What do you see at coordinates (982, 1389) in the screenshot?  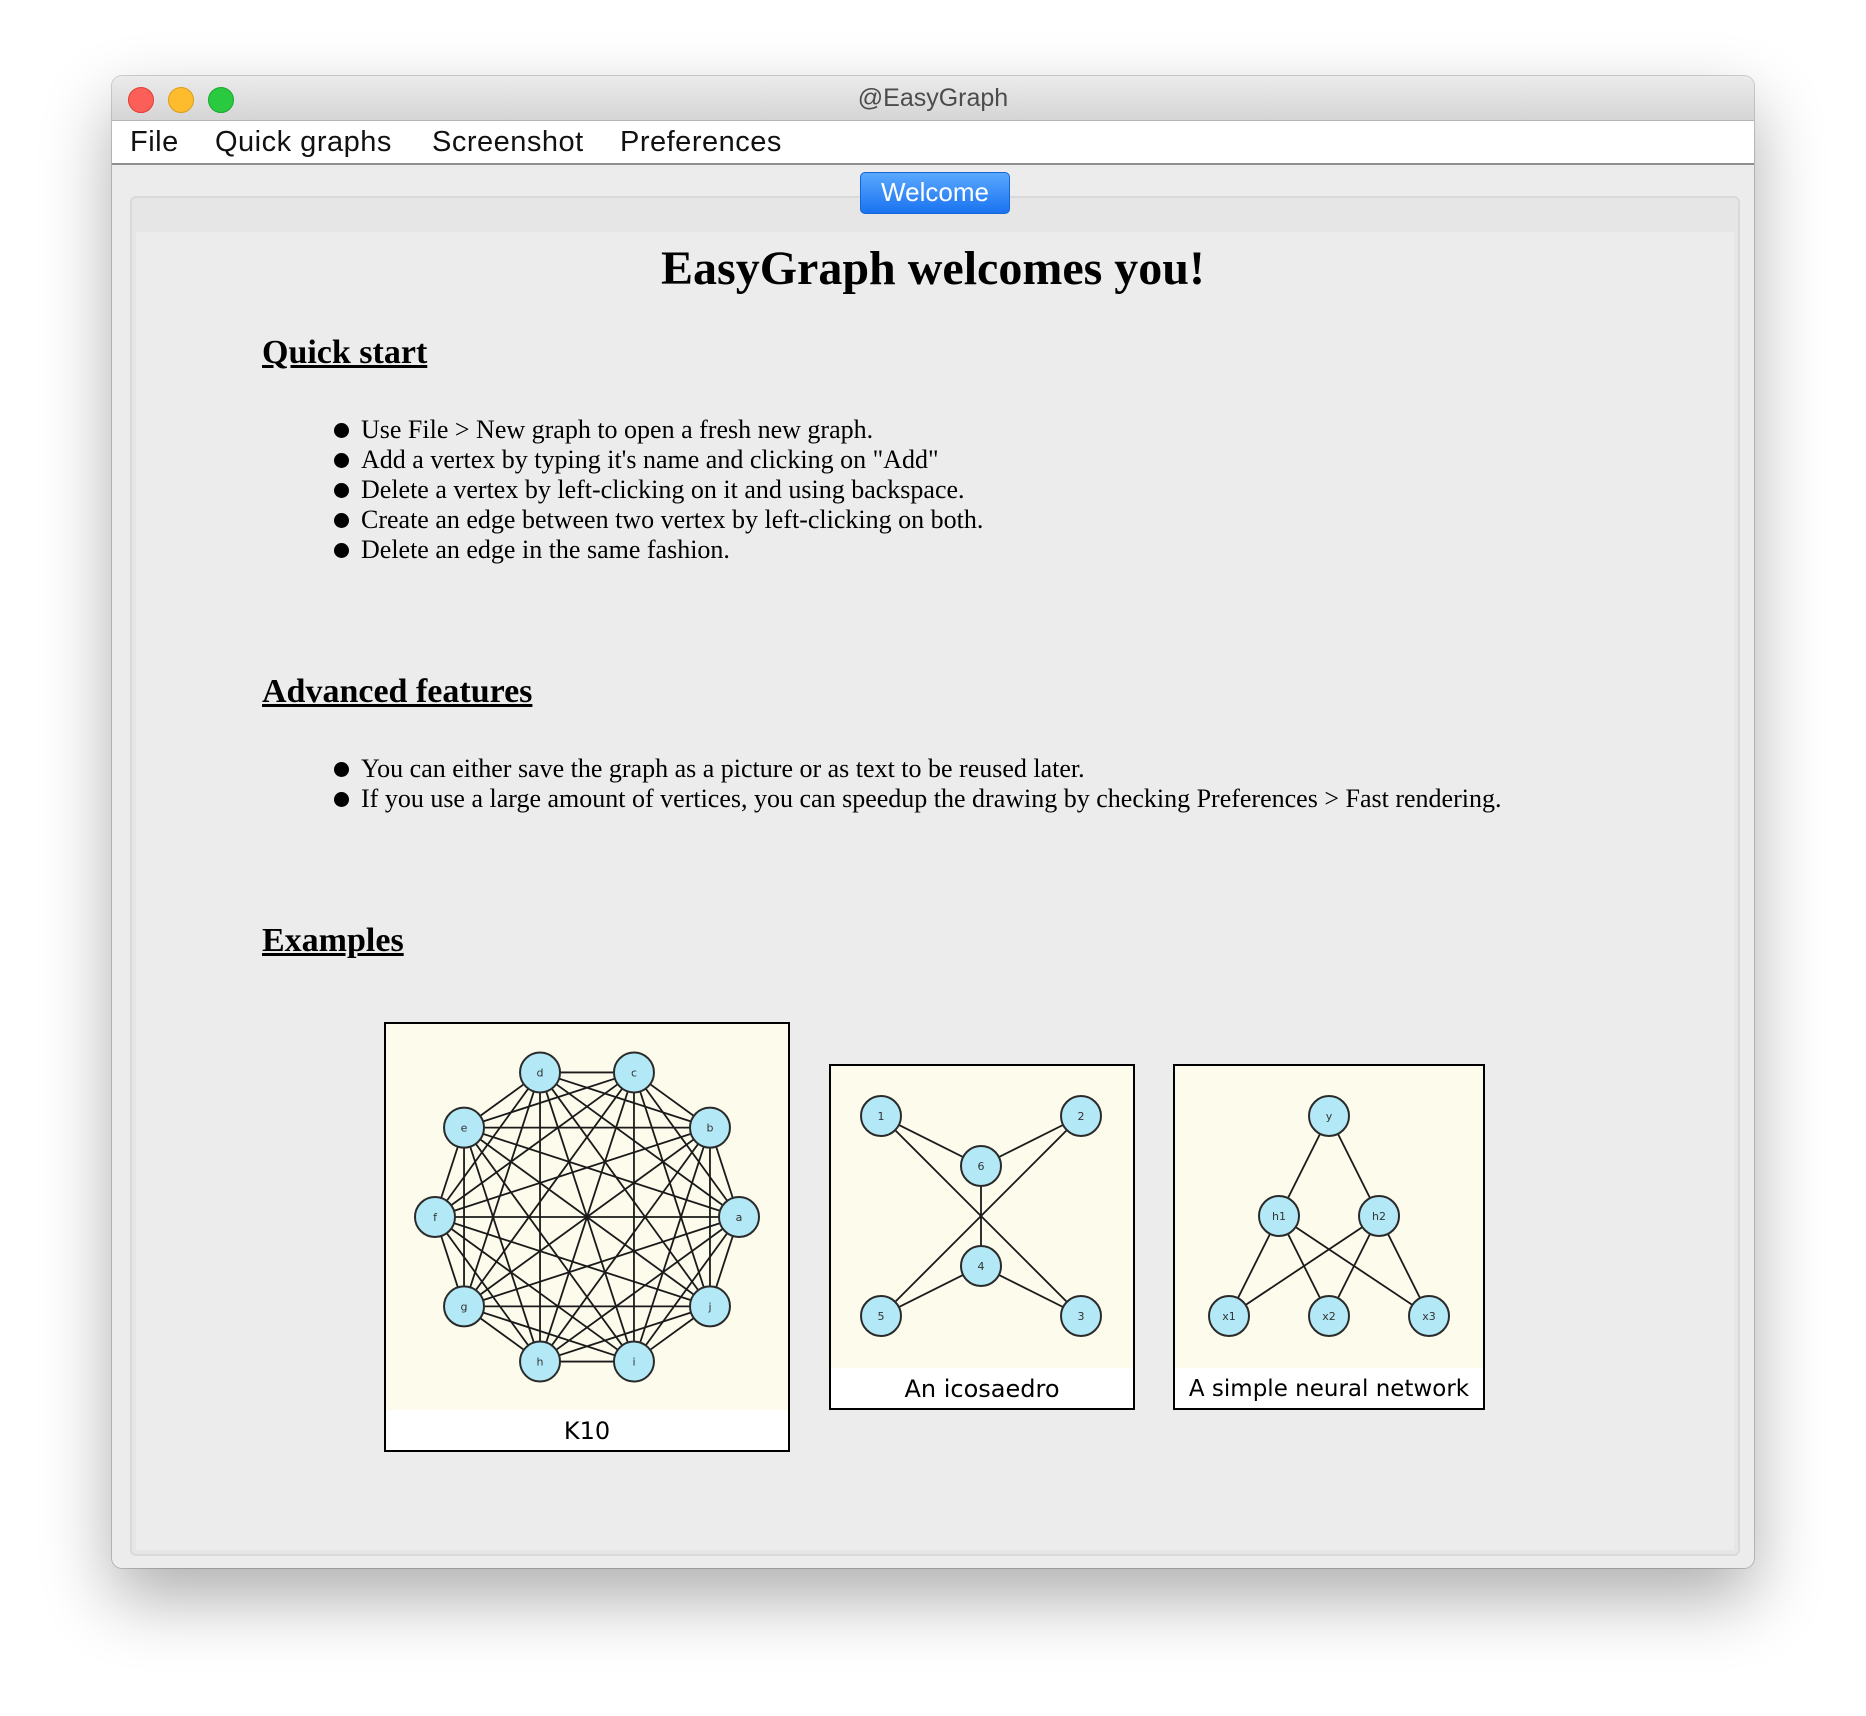 I see `example-caption: An icosaedro` at bounding box center [982, 1389].